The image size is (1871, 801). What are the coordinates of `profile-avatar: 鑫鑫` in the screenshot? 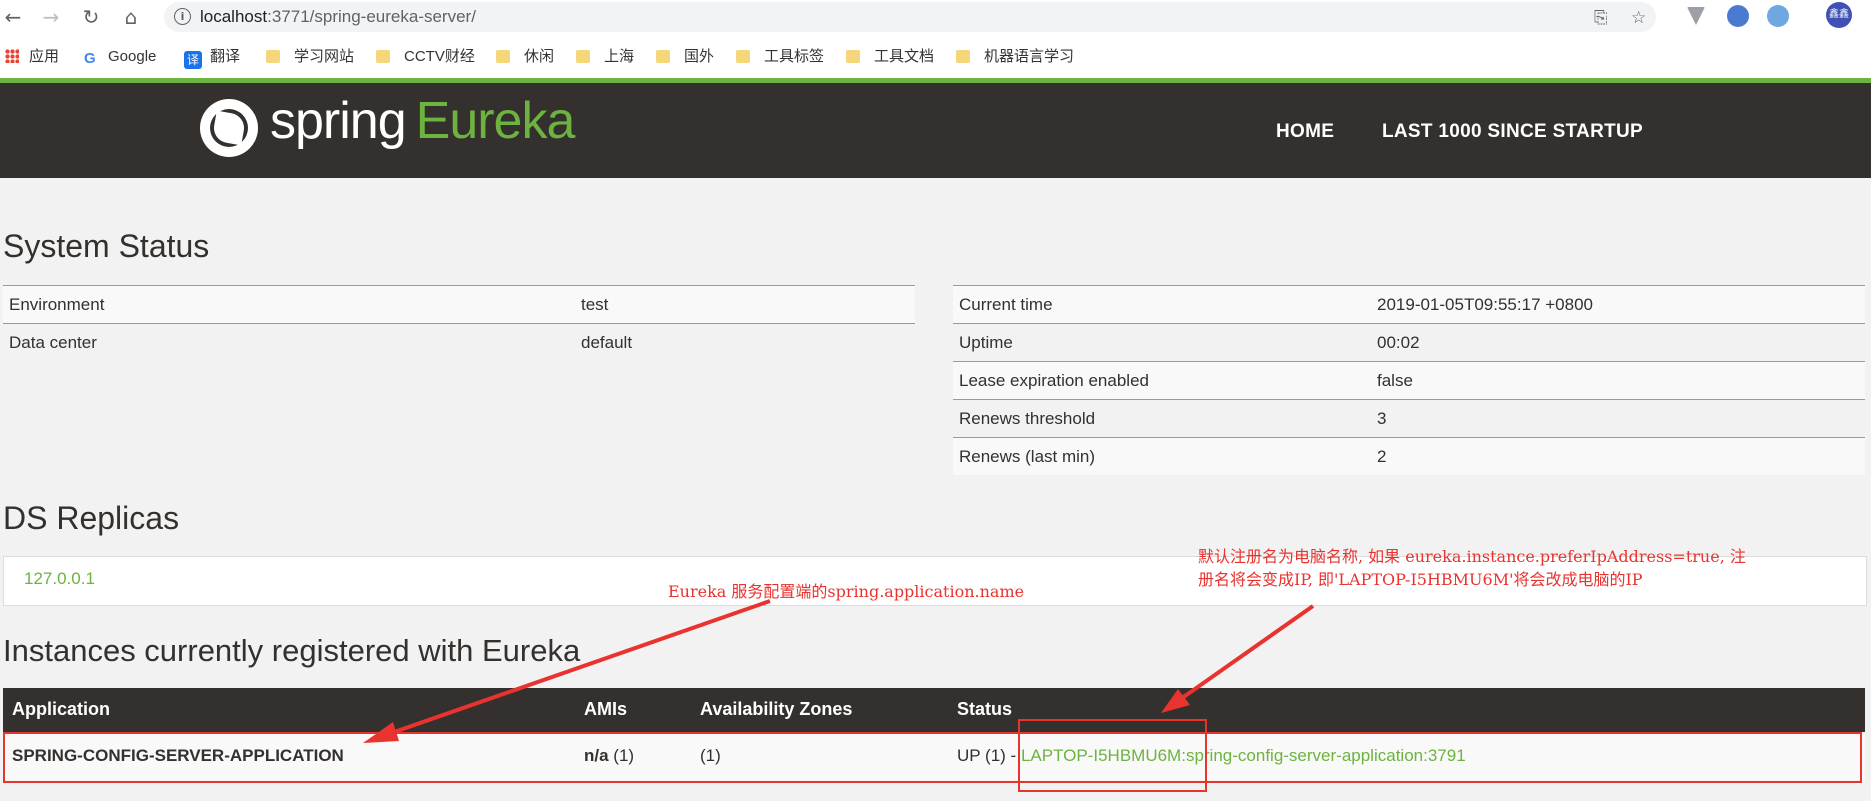 It's located at (1839, 15).